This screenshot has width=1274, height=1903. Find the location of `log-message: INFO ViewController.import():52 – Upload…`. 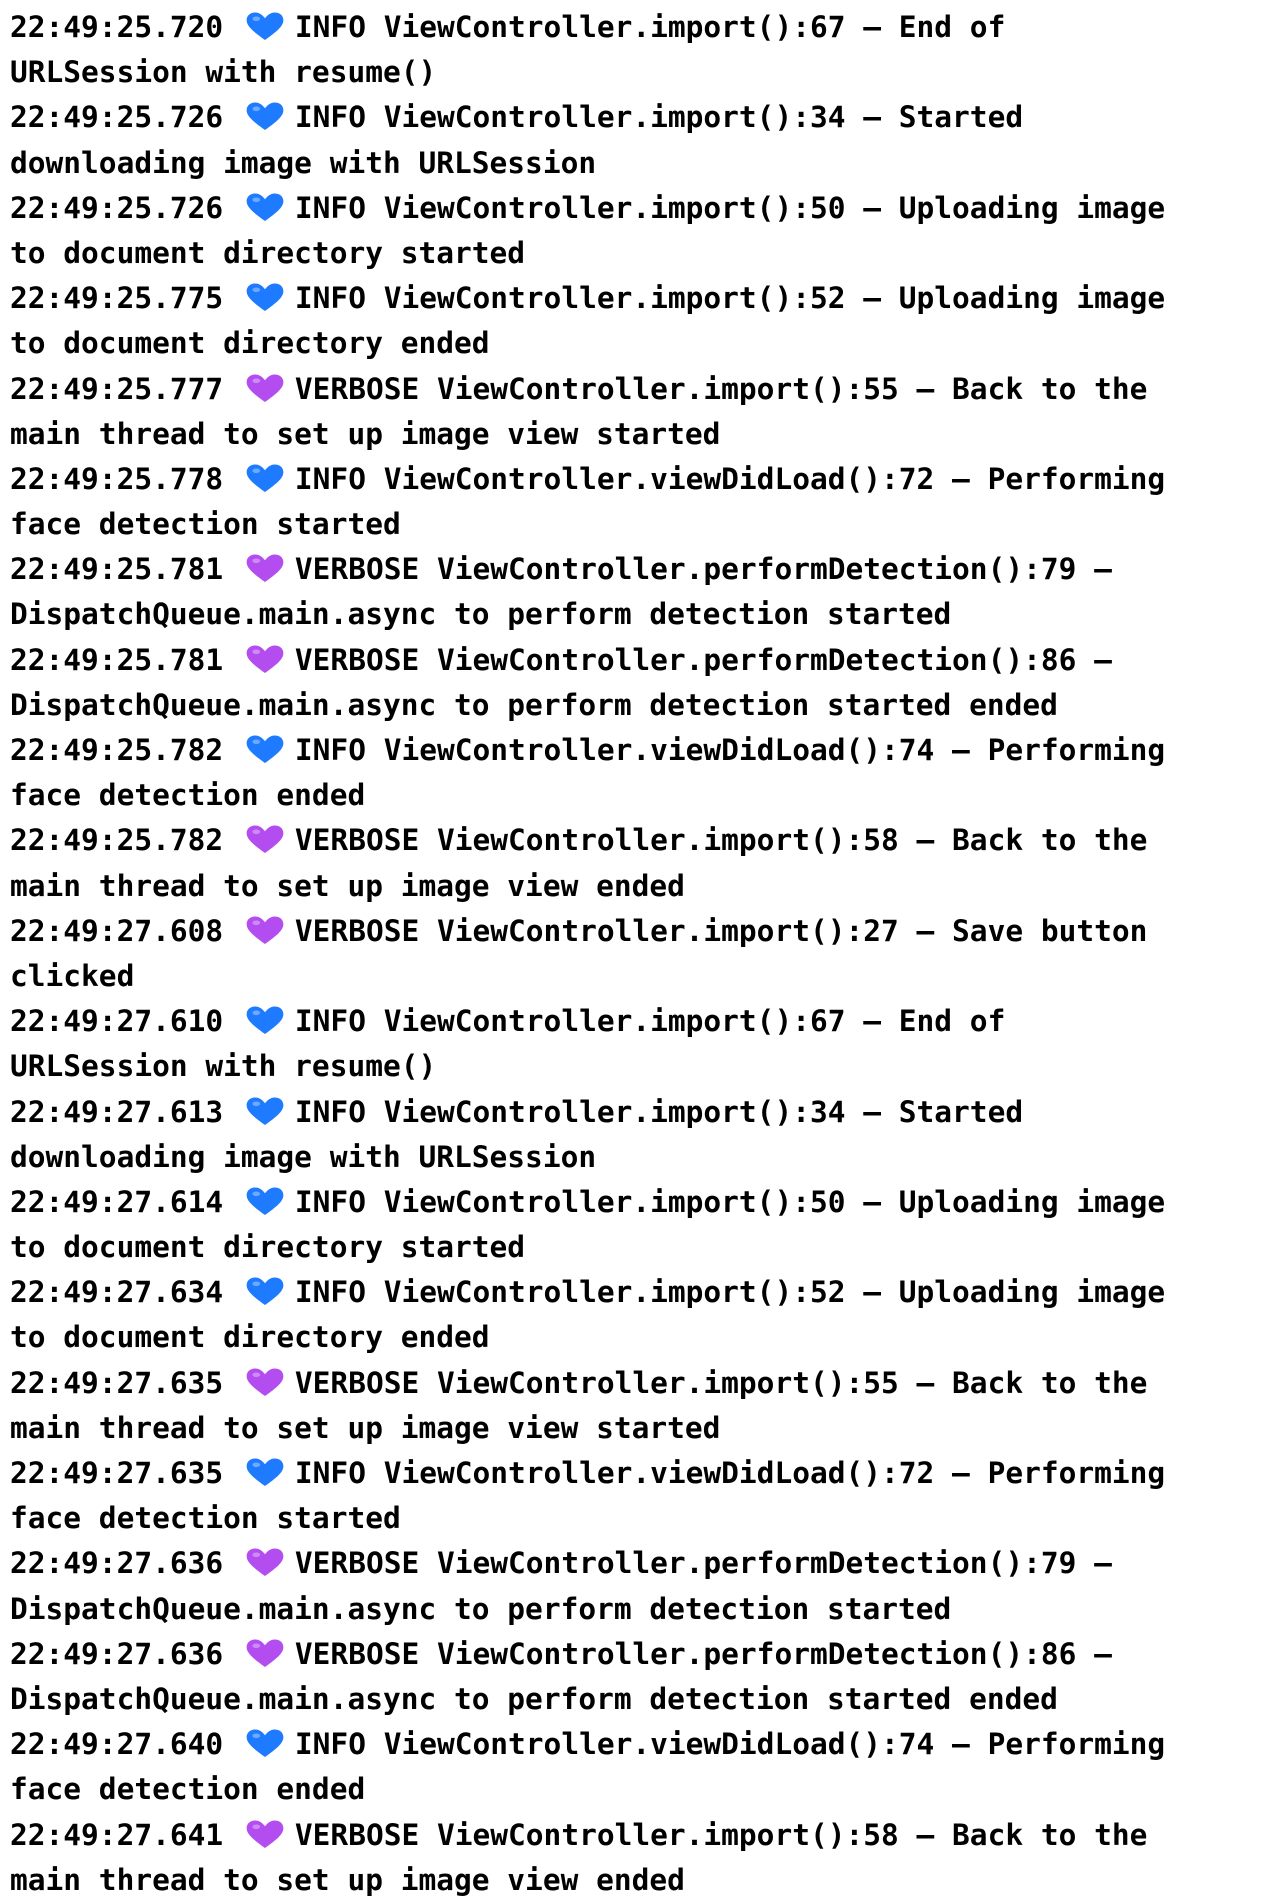

log-message: INFO ViewController.import():52 – Upload… is located at coordinates (730, 1292).